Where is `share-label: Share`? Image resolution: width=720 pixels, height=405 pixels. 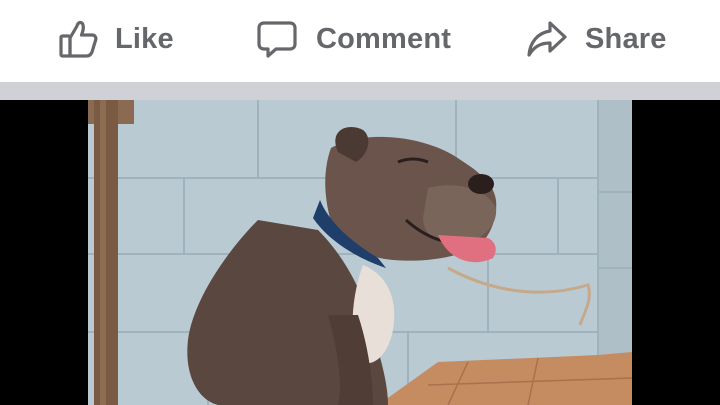 share-label: Share is located at coordinates (626, 38).